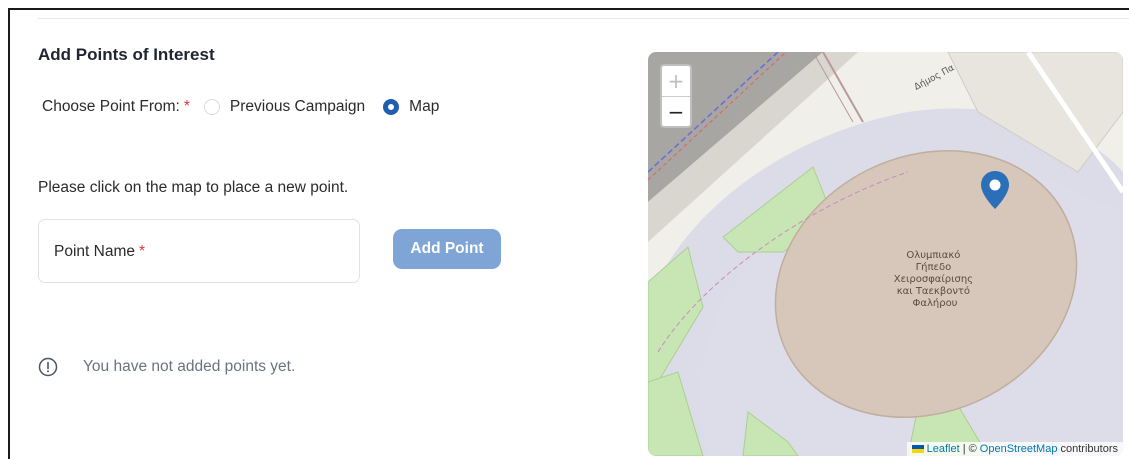 The height and width of the screenshot is (459, 1129). I want to click on point-name-field: Point Name *, so click(199, 251).